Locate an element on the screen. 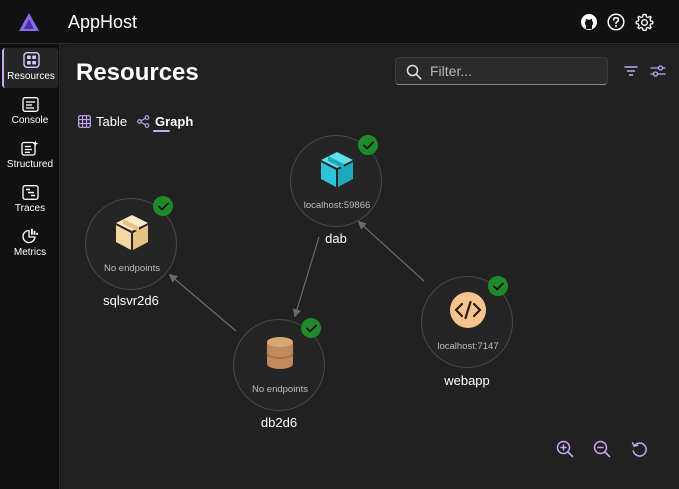 This screenshot has width=679, height=489. app-title: AppHost is located at coordinates (103, 22).